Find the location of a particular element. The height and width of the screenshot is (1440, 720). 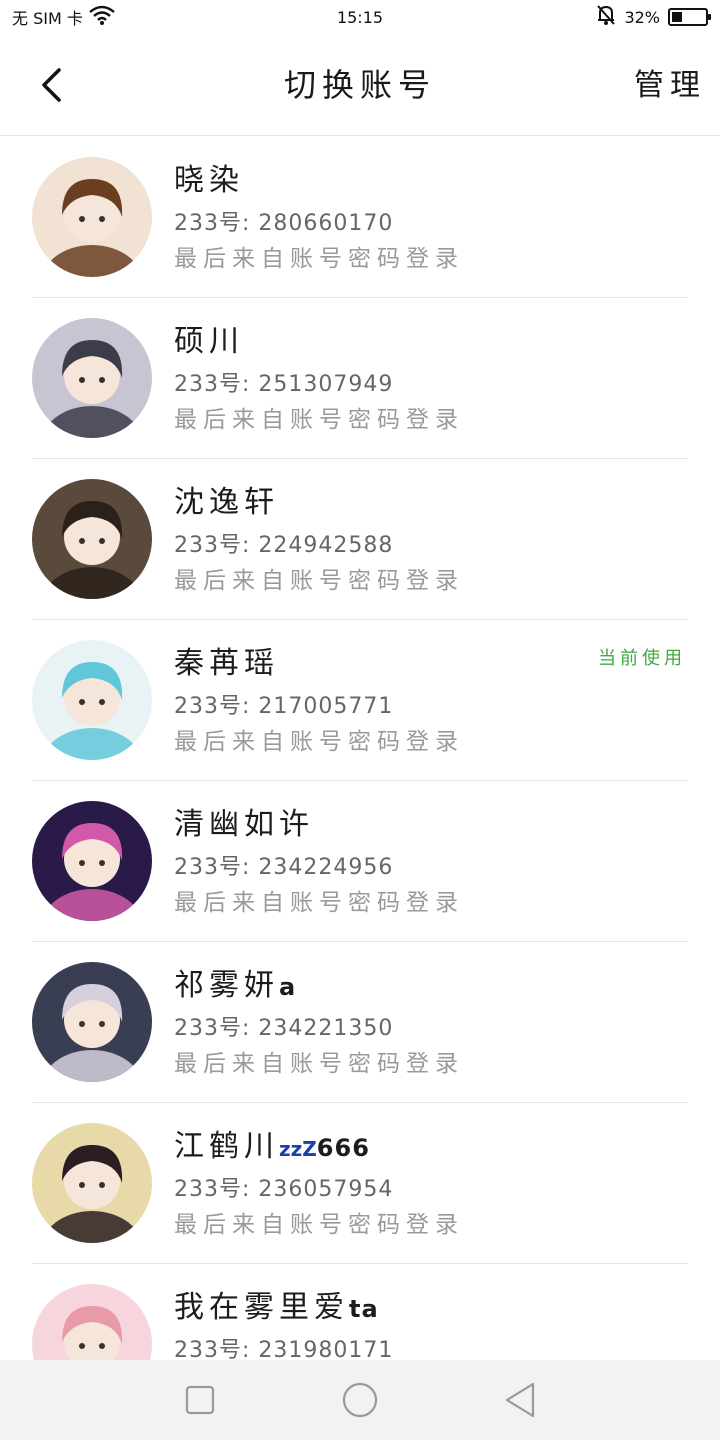

account-name: 硕川 is located at coordinates (209, 338).